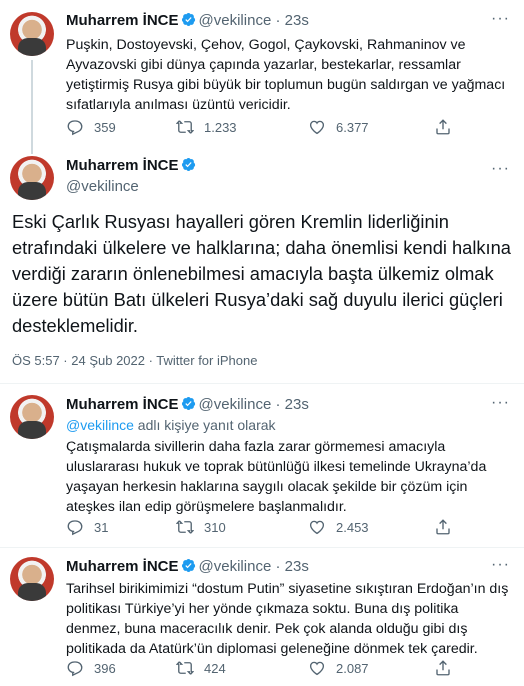 Image resolution: width=524 pixels, height=686 pixels. I want to click on retweet-count: 424, so click(215, 668).